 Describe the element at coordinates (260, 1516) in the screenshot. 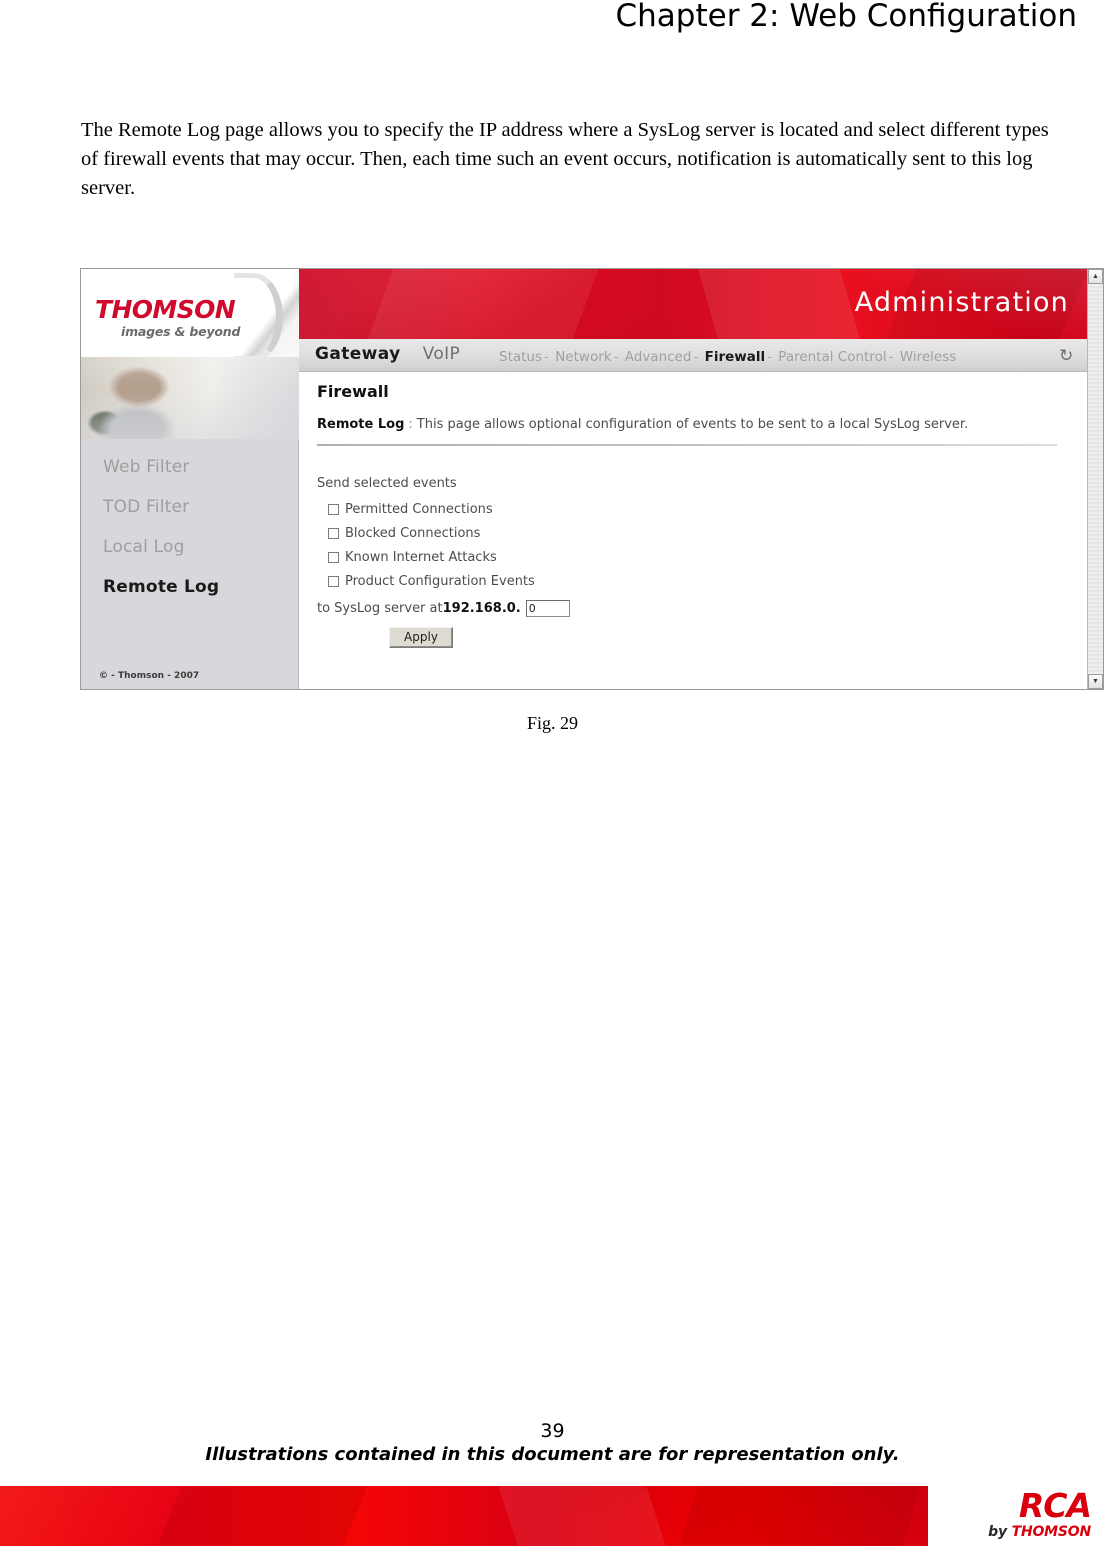

I see `footer-facet-a` at that location.